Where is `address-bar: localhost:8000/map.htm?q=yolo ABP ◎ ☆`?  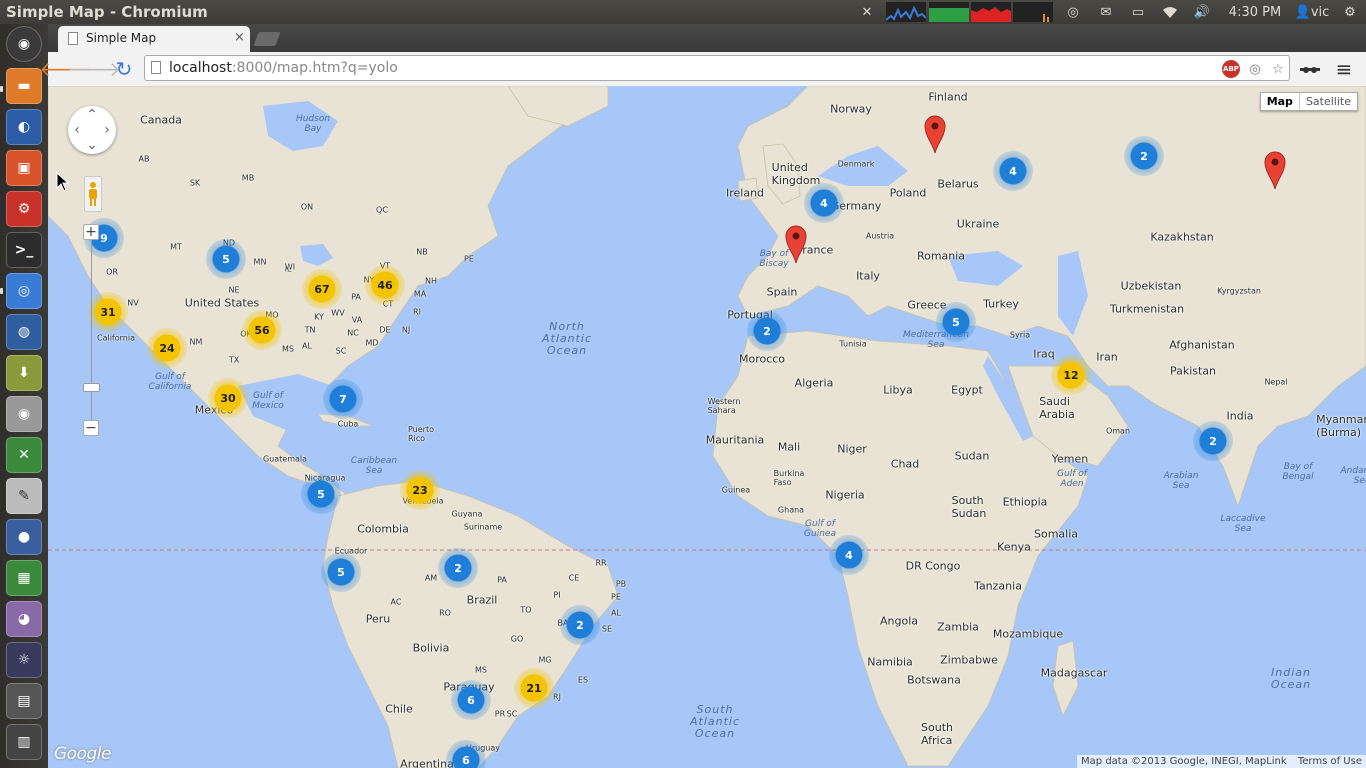 address-bar: localhost:8000/map.htm?q=yolo ABP ◎ ☆ is located at coordinates (717, 68).